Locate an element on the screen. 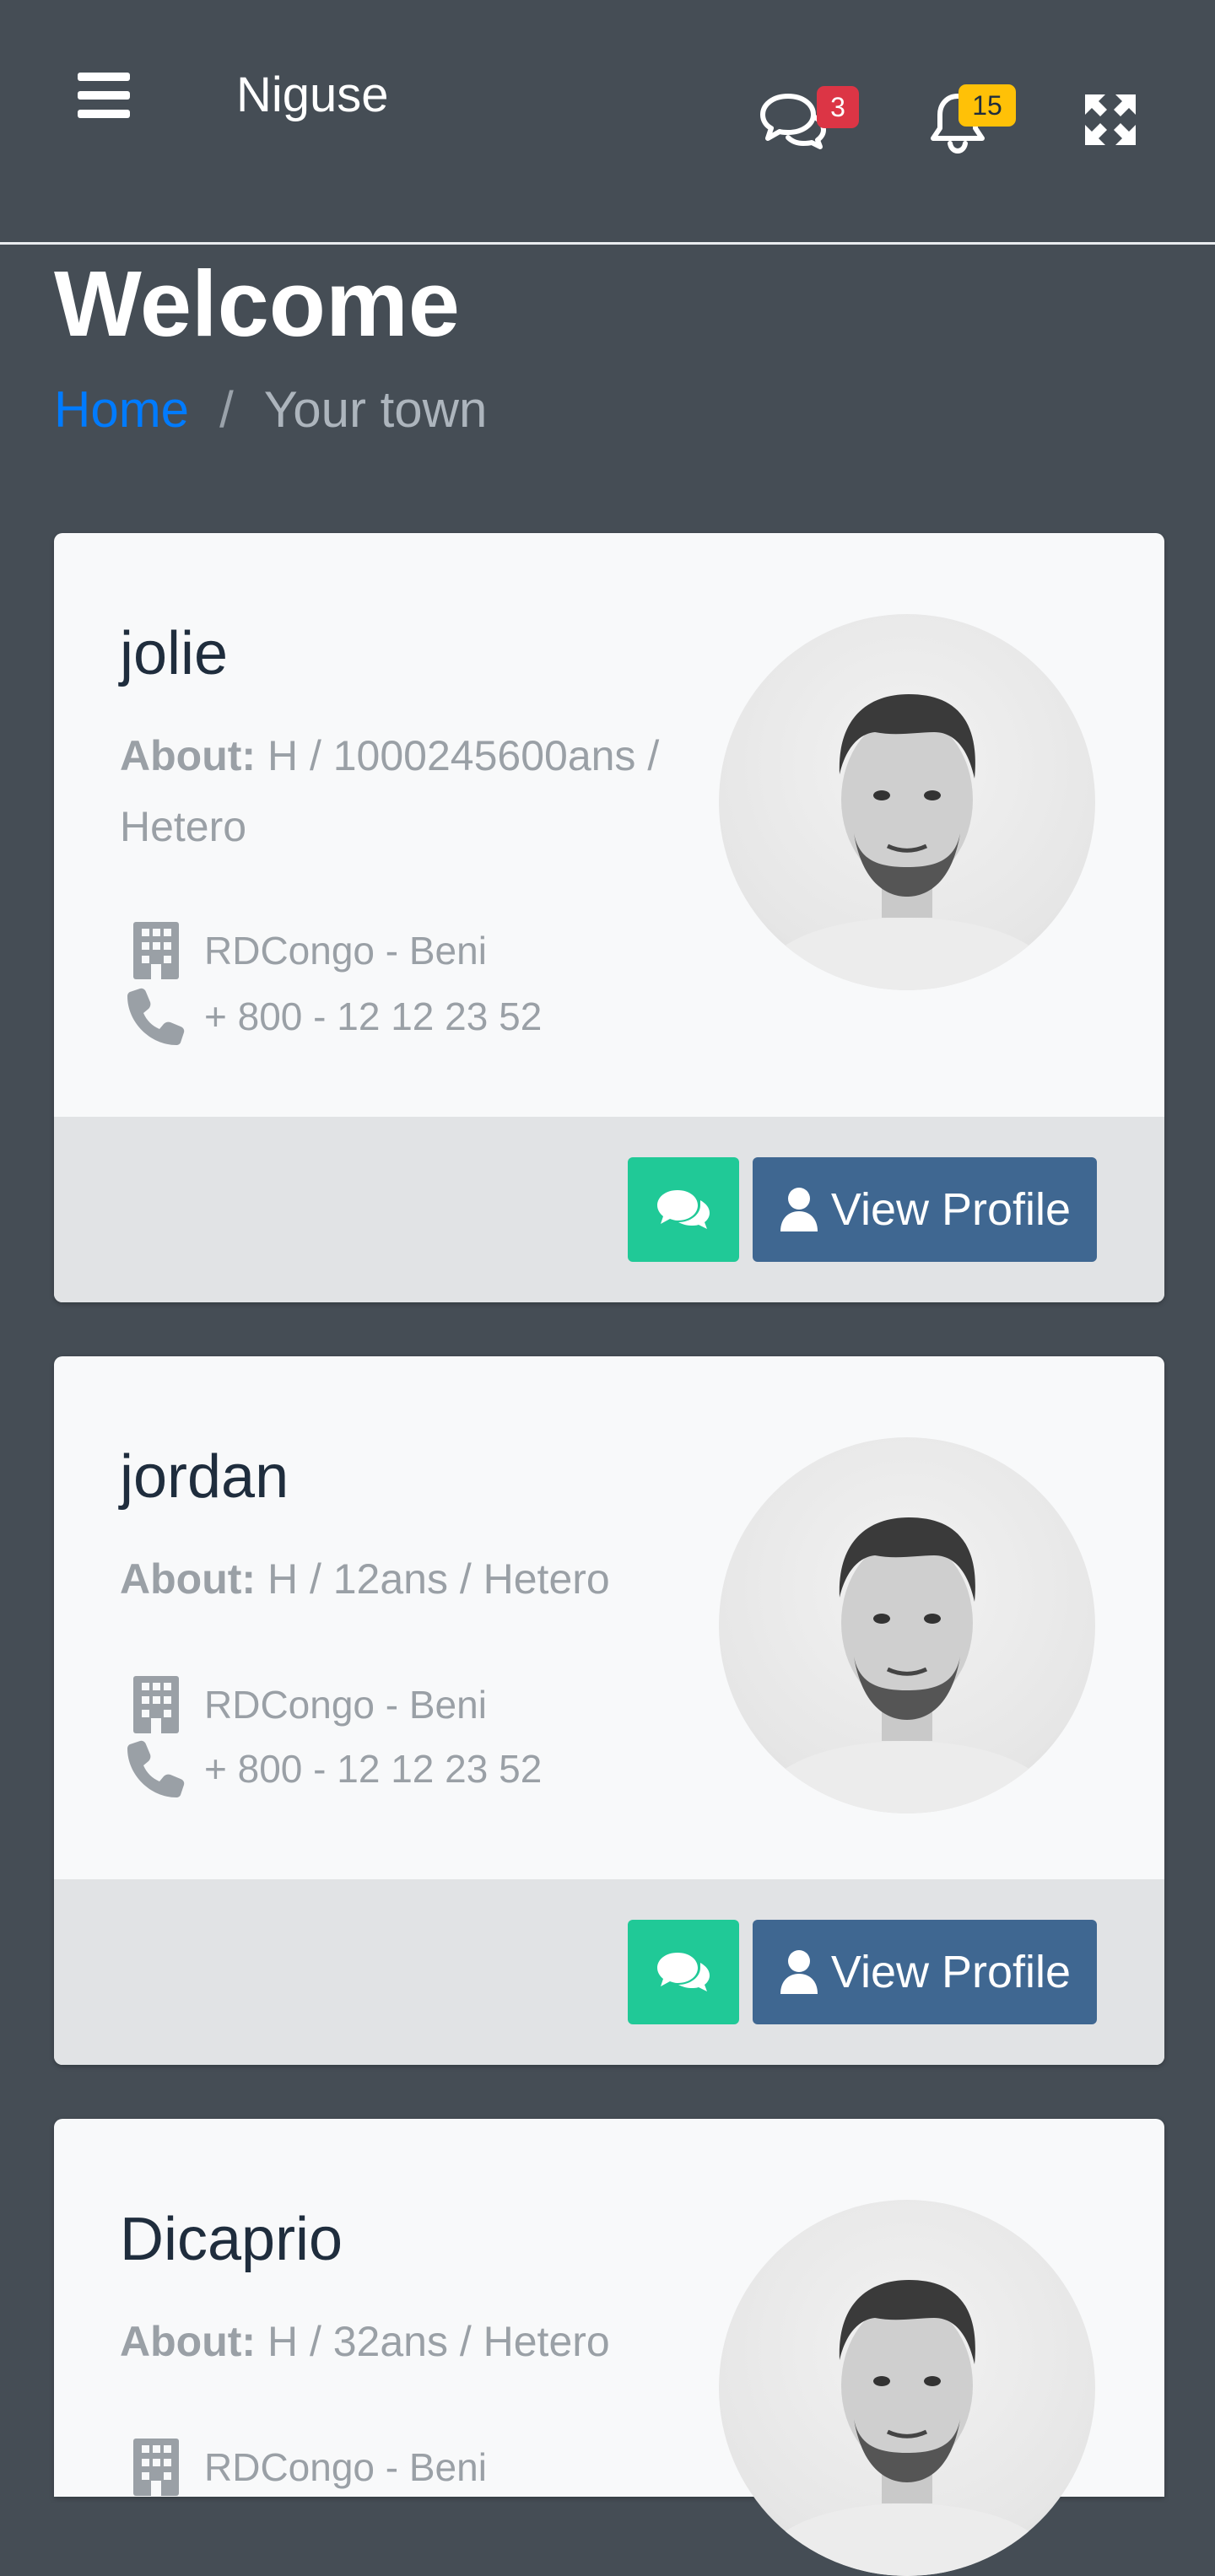 The height and width of the screenshot is (2576, 1215). about-value: H / 12ans / Hetero is located at coordinates (438, 1579).